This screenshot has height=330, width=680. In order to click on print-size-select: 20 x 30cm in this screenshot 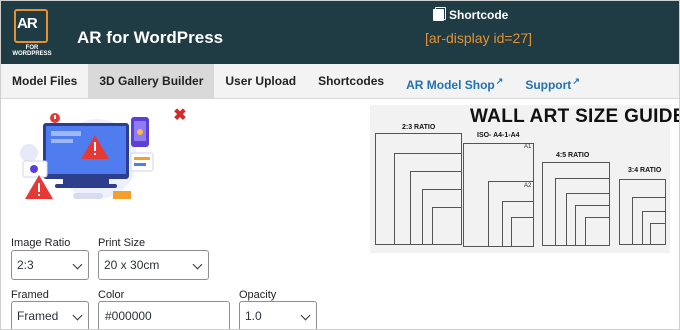, I will do `click(153, 265)`.